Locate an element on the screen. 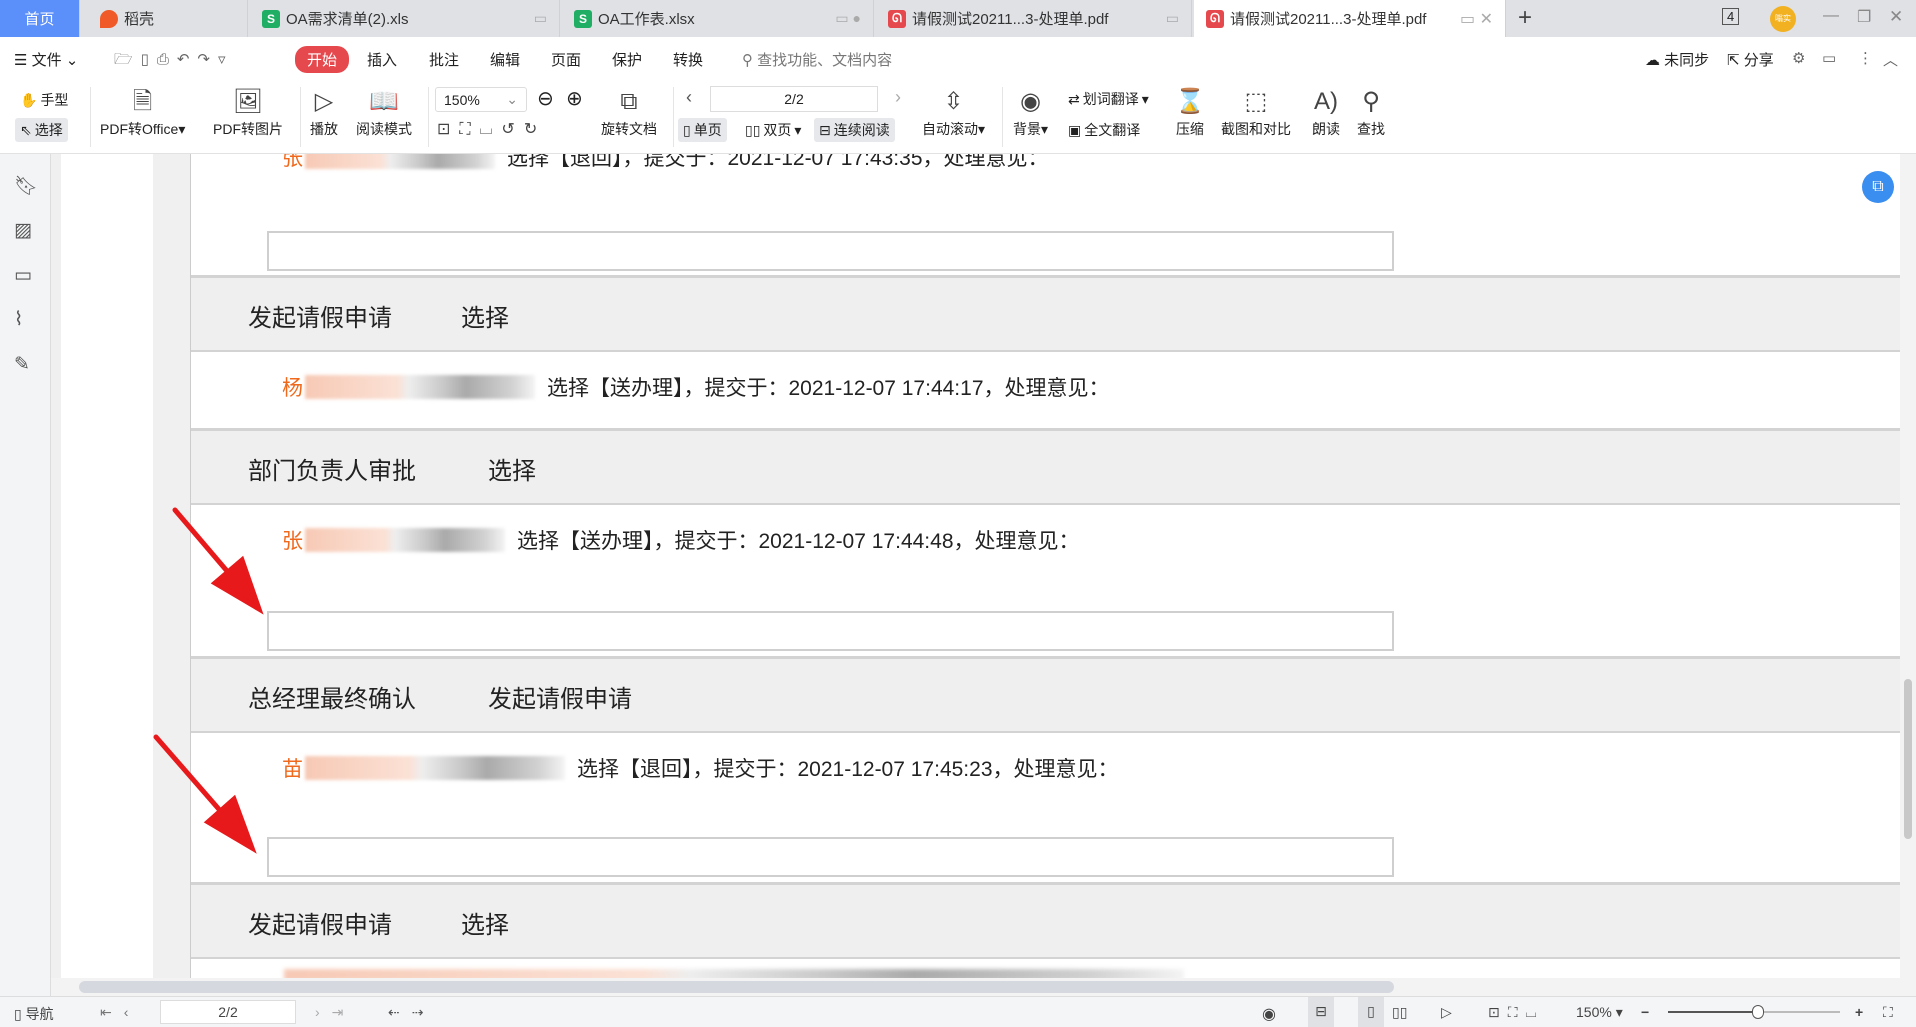 This screenshot has height=1027, width=1916. rotate-icon: ⧉ is located at coordinates (629, 101).